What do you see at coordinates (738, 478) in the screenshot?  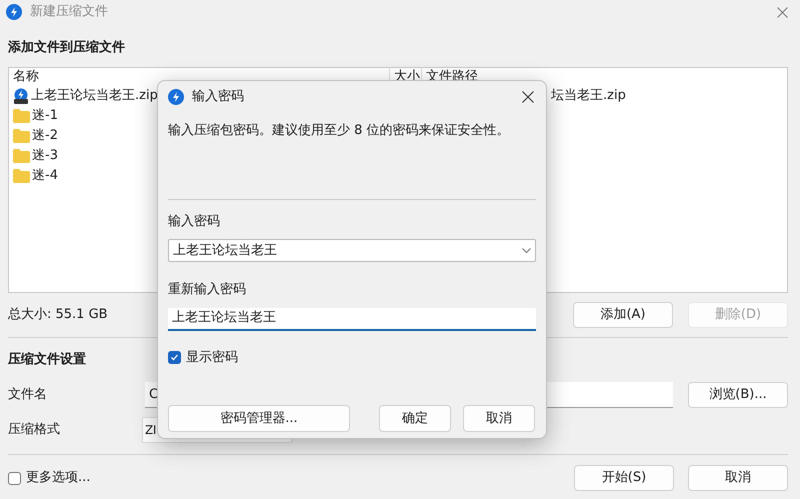 I see `footer-button: 取消` at bounding box center [738, 478].